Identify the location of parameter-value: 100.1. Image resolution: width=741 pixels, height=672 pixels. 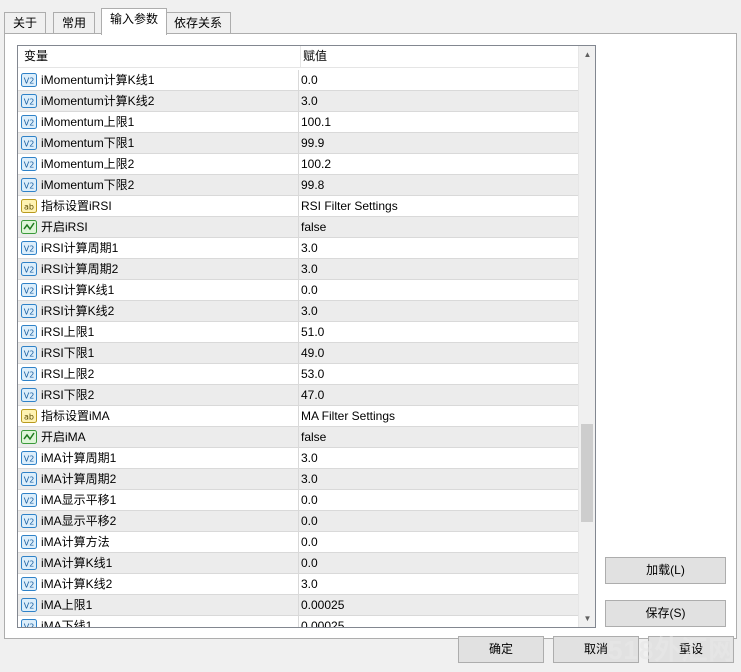
(438, 122).